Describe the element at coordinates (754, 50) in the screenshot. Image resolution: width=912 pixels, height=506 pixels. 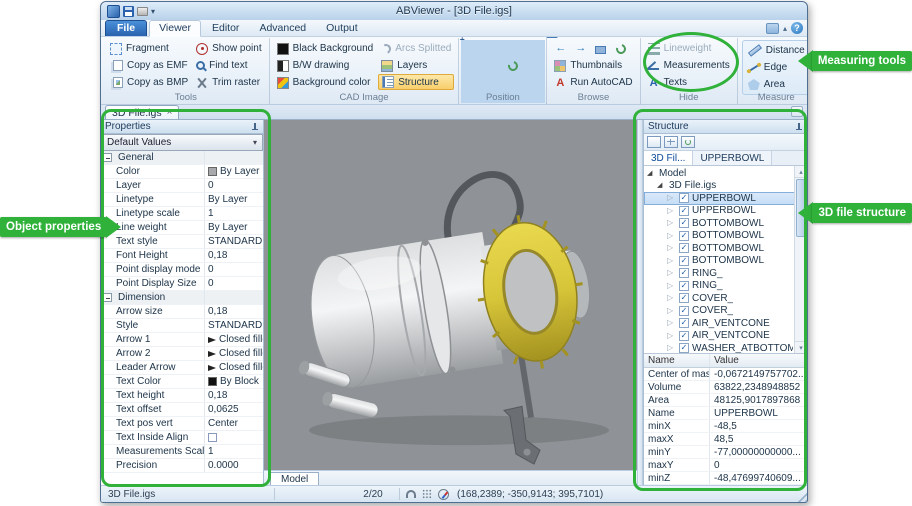
I see `distance-icon` at that location.